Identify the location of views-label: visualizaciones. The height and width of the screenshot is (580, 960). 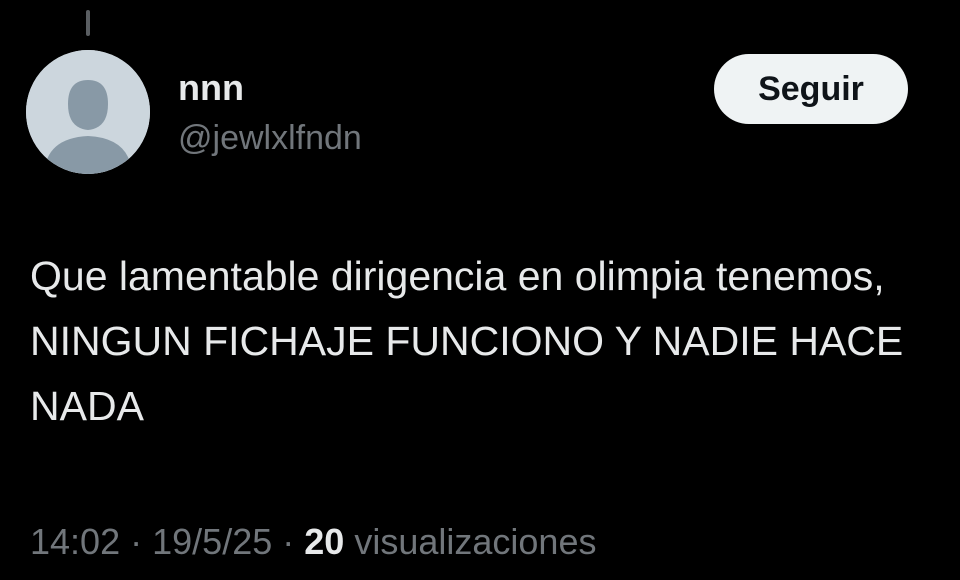
(475, 541).